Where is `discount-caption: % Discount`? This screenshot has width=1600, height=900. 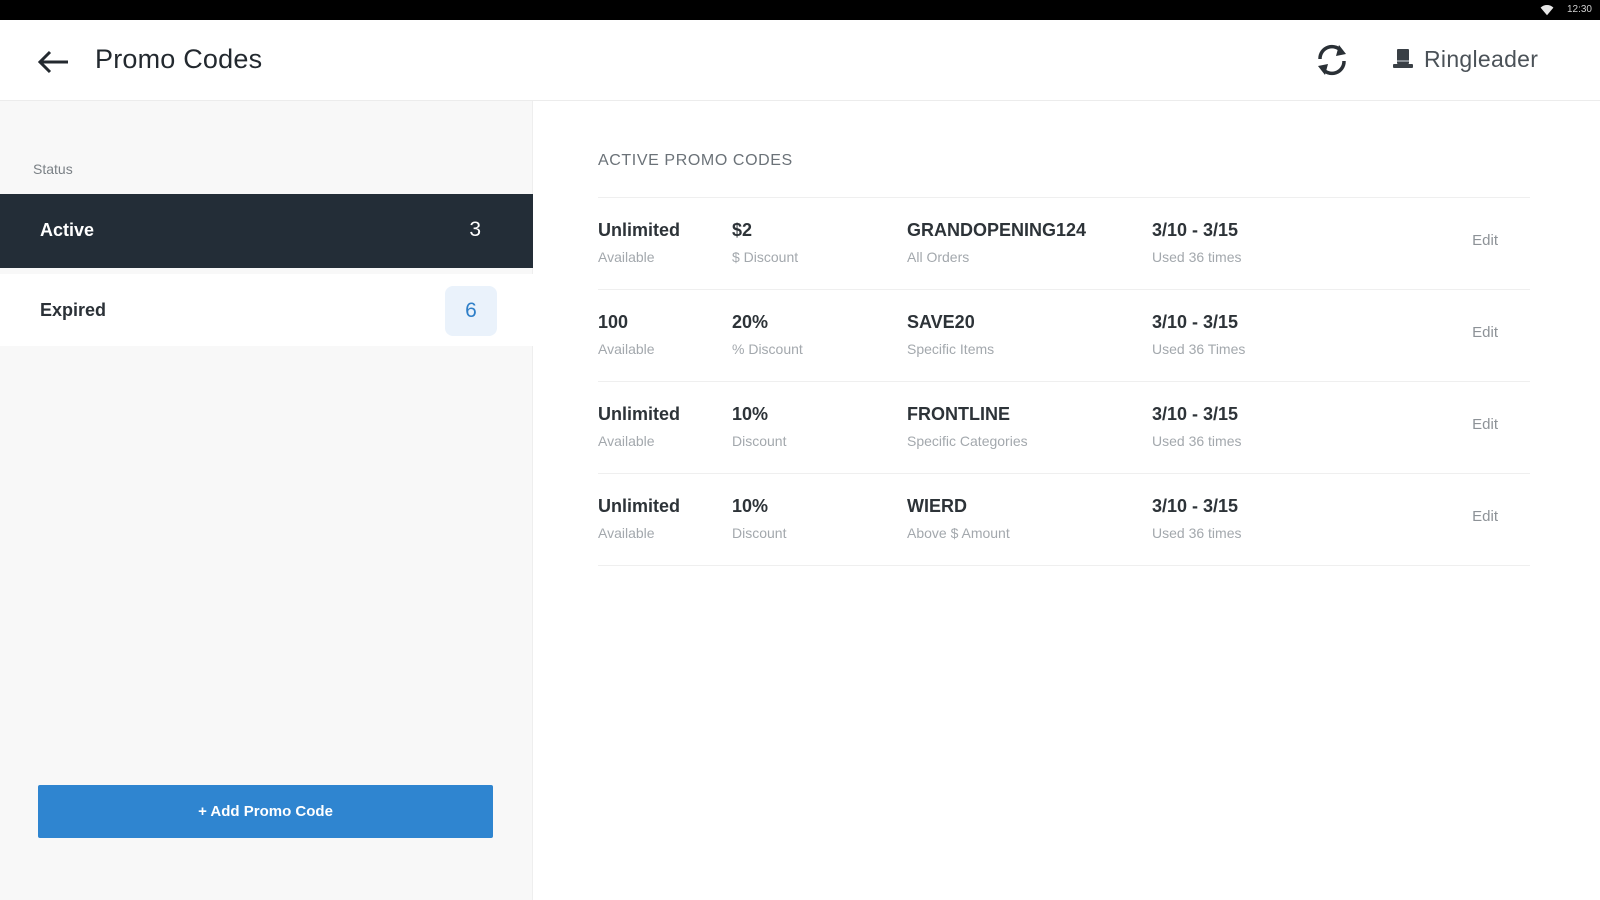 discount-caption: % Discount is located at coordinates (767, 349).